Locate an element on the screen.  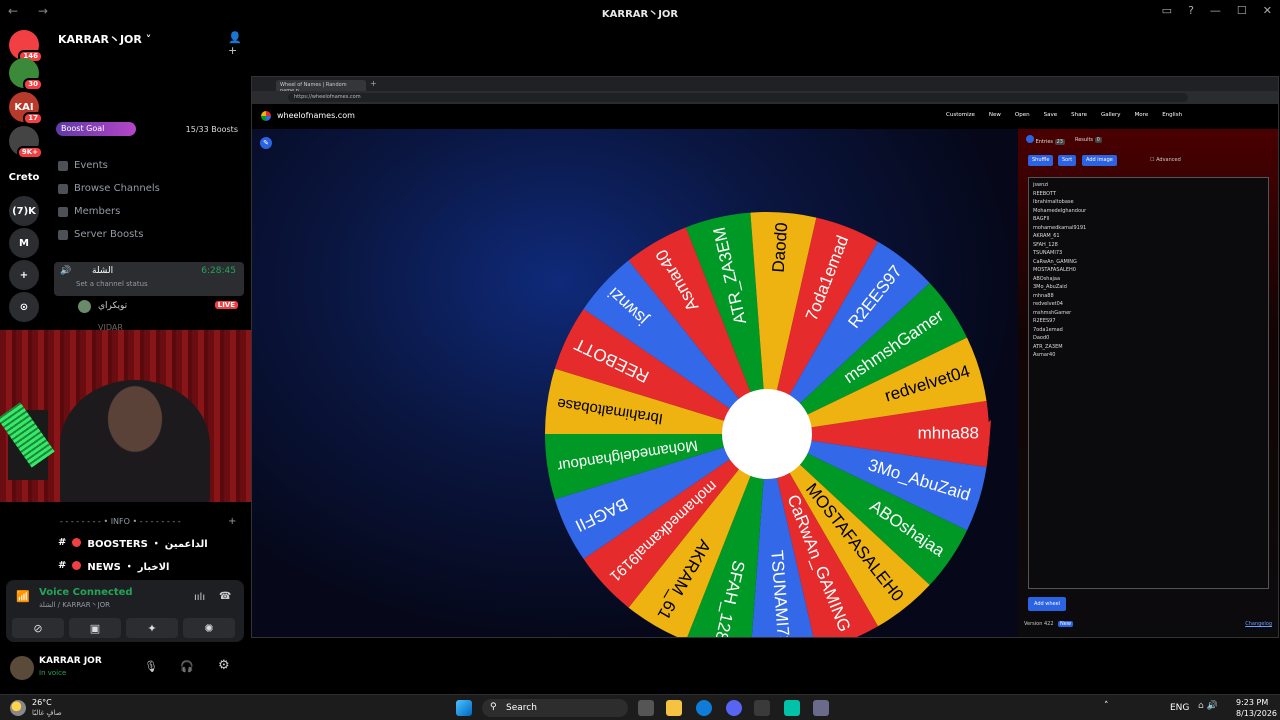
add-image-button: Add image is located at coordinates (1099, 160).